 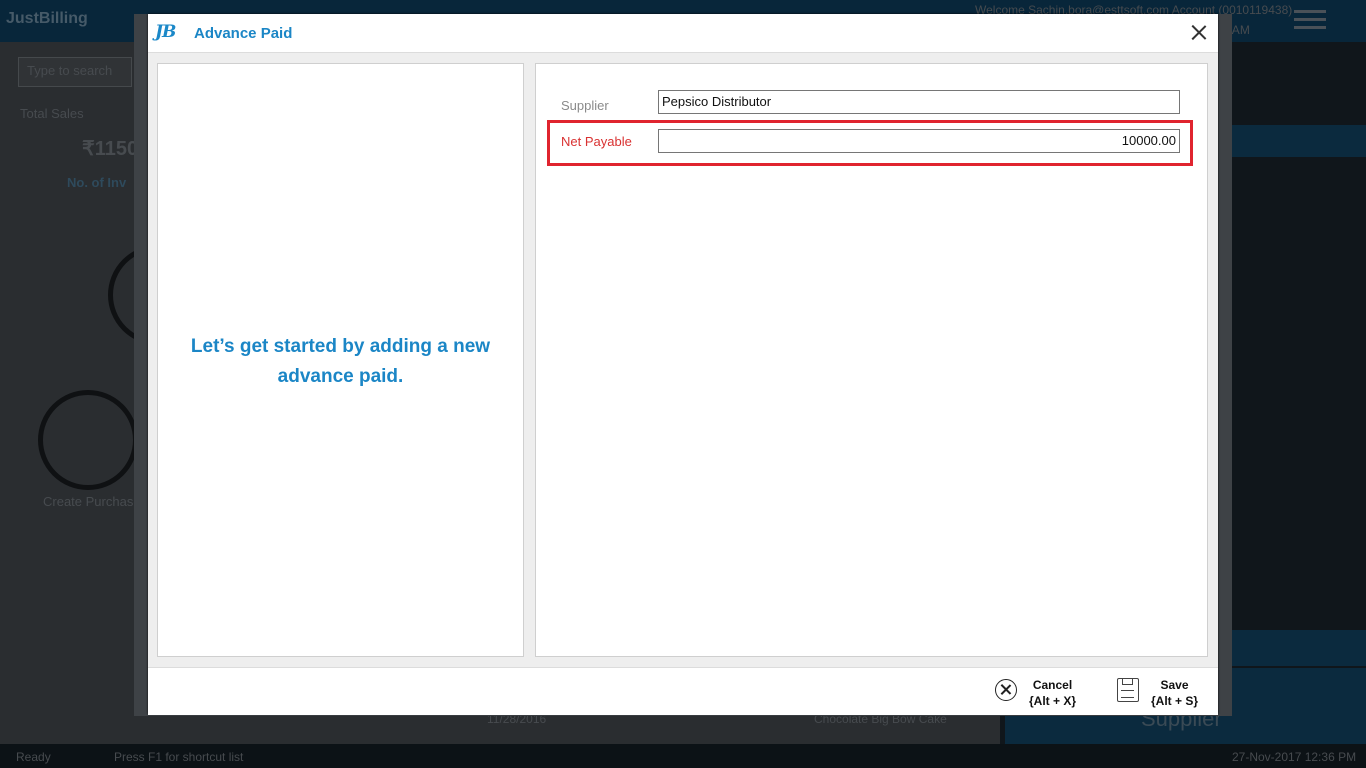 I want to click on save-text: Save {Alt + S}, so click(x=1174, y=693).